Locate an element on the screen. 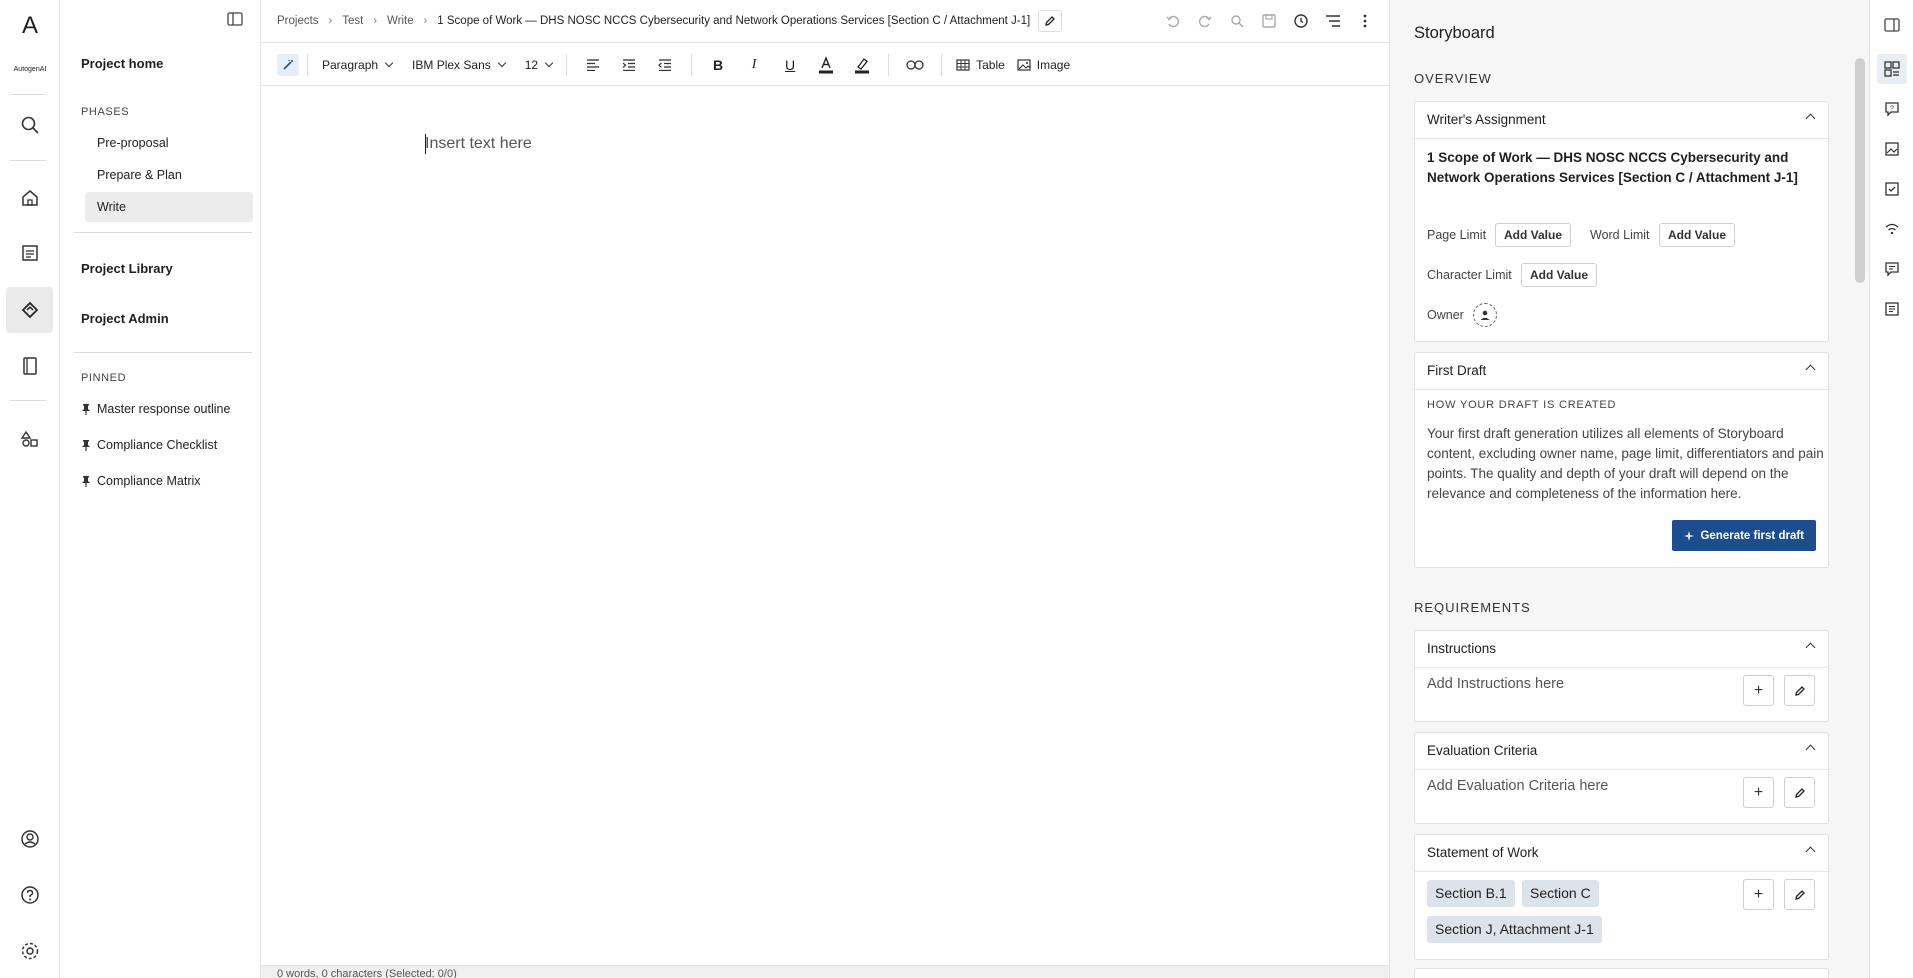  link-icon is located at coordinates (915, 65).